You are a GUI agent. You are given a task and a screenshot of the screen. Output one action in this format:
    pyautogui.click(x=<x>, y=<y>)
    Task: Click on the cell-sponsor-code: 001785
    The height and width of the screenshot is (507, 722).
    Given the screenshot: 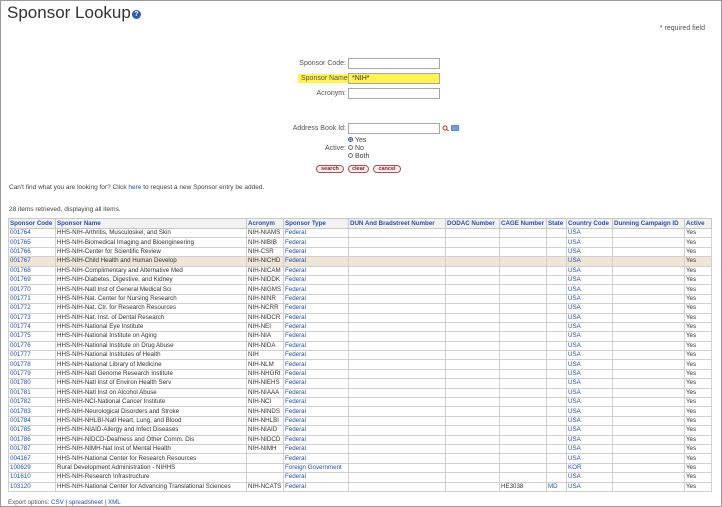 What is the action you would take?
    pyautogui.click(x=32, y=430)
    